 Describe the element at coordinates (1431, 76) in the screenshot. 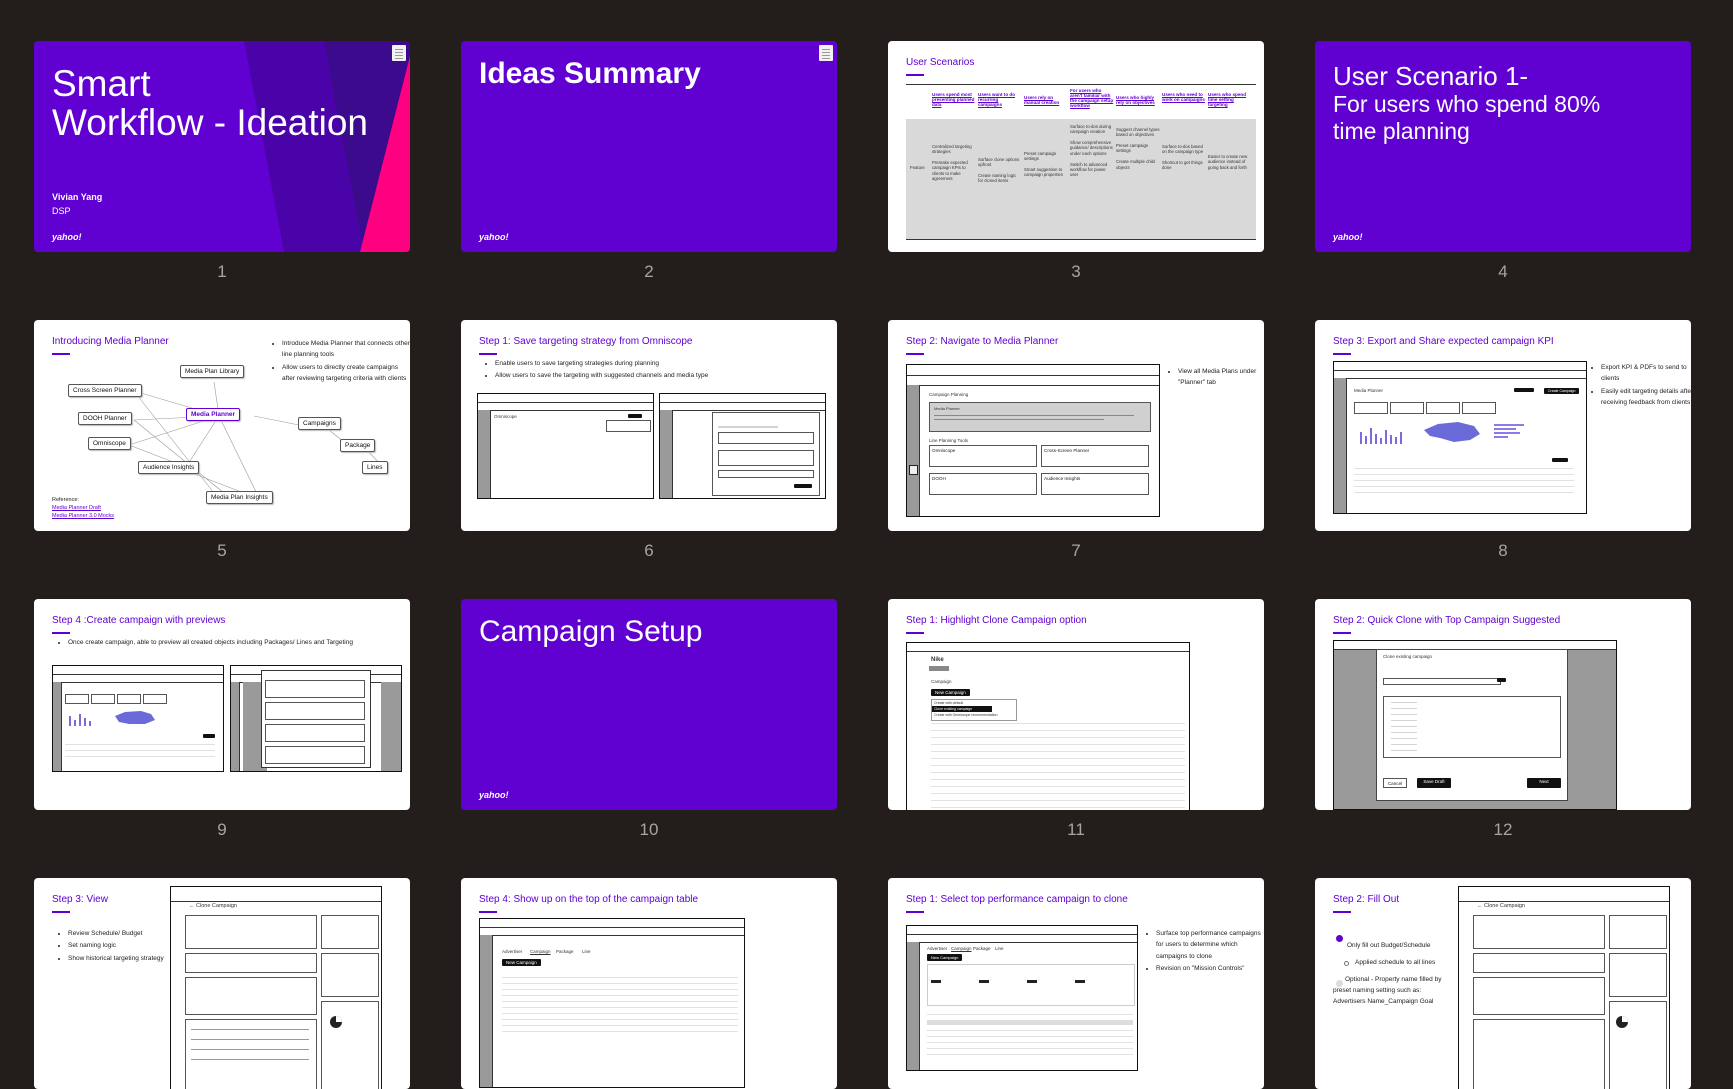

I see `slide-4-title-line1: User Scenario 1-` at that location.